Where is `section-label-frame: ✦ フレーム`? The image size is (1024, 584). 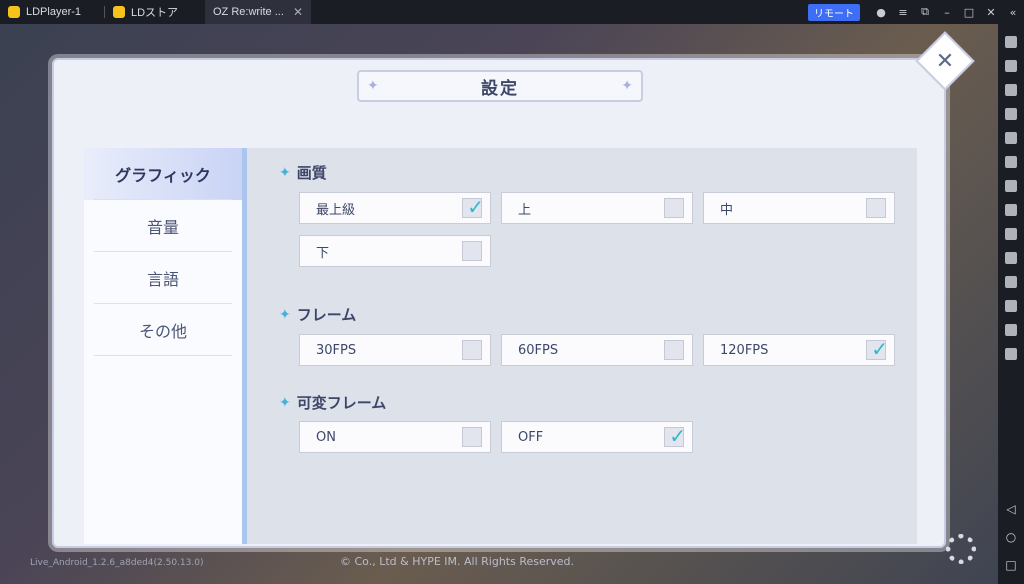 section-label-frame: ✦ フレーム is located at coordinates (318, 315).